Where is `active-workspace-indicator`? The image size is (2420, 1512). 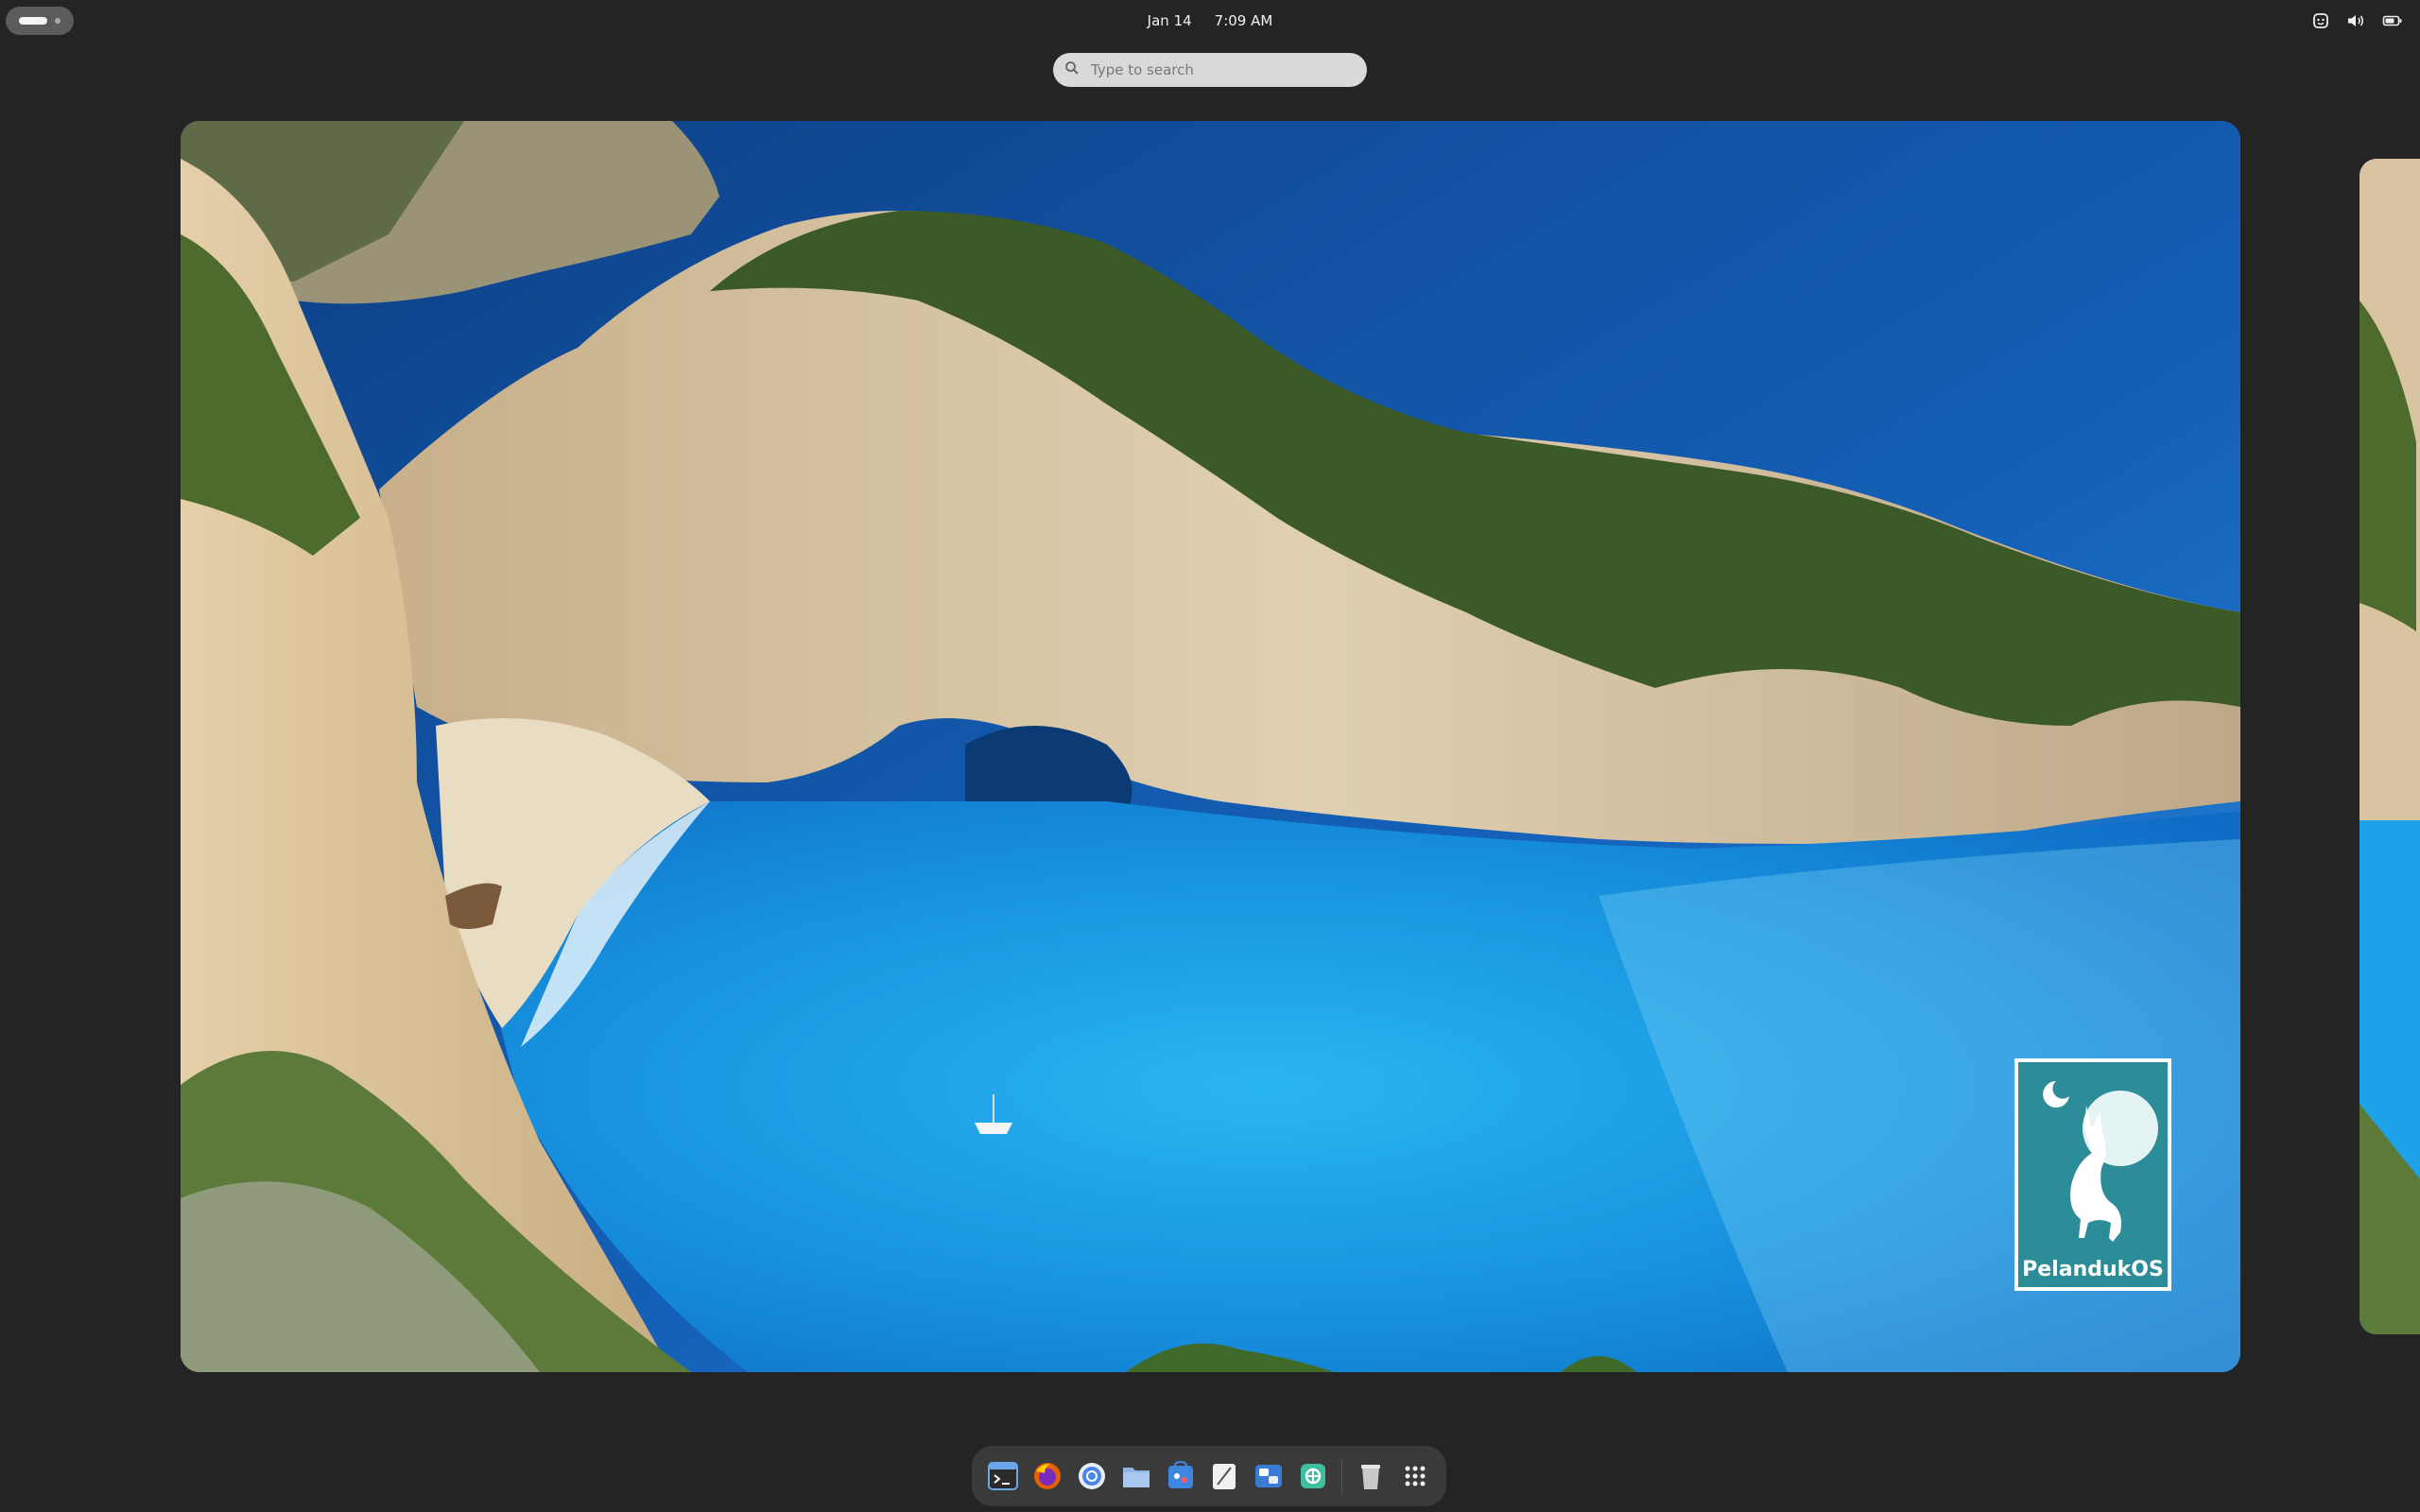
active-workspace-indicator is located at coordinates (33, 21).